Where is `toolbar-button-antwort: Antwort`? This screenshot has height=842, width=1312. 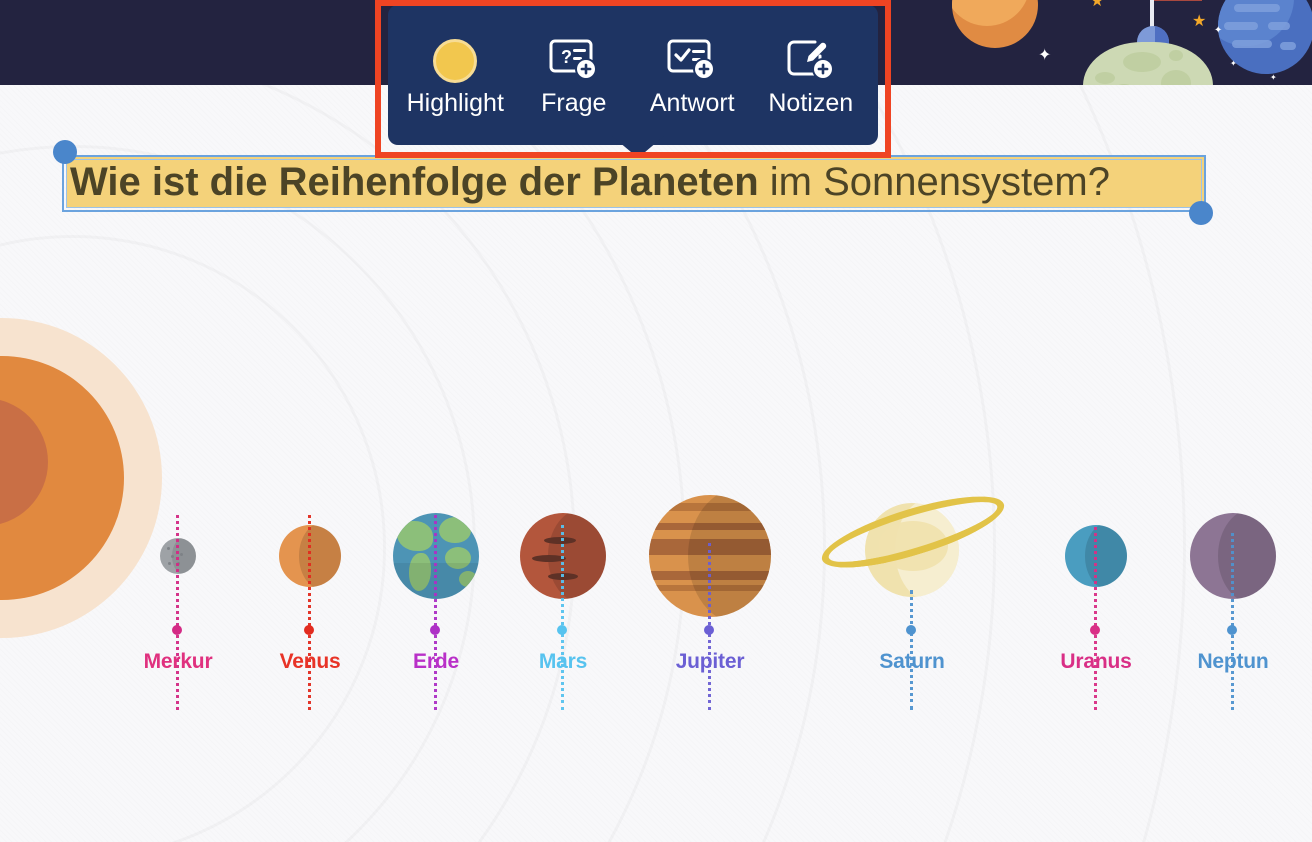
toolbar-button-antwort: Antwort is located at coordinates (692, 75).